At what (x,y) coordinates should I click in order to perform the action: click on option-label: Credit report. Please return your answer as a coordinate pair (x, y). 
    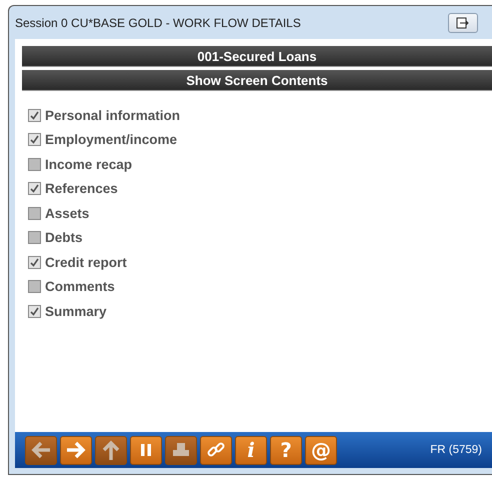
    Looking at the image, I should click on (86, 262).